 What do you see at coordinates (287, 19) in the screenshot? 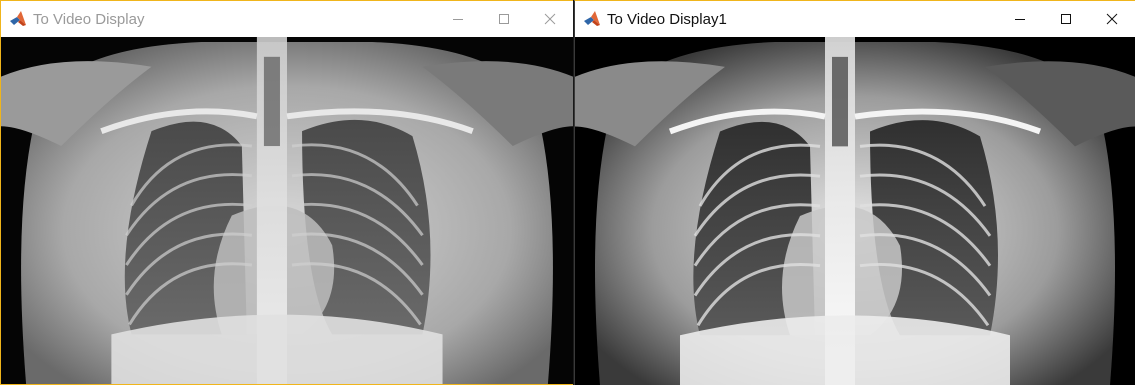
I see `title-bar: To Video Display` at bounding box center [287, 19].